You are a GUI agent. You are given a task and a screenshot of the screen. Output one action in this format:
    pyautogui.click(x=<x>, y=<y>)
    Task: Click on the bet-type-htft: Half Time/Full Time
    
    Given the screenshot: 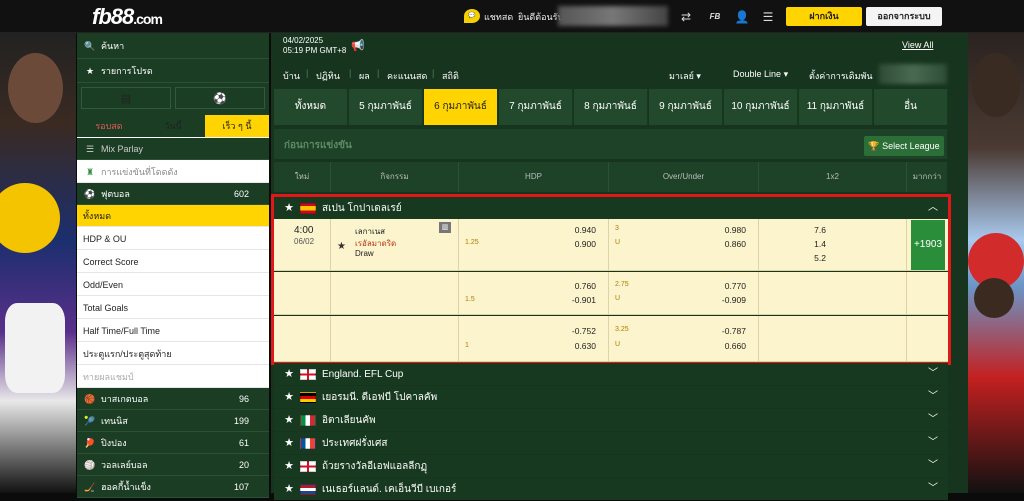 What is the action you would take?
    pyautogui.click(x=173, y=331)
    